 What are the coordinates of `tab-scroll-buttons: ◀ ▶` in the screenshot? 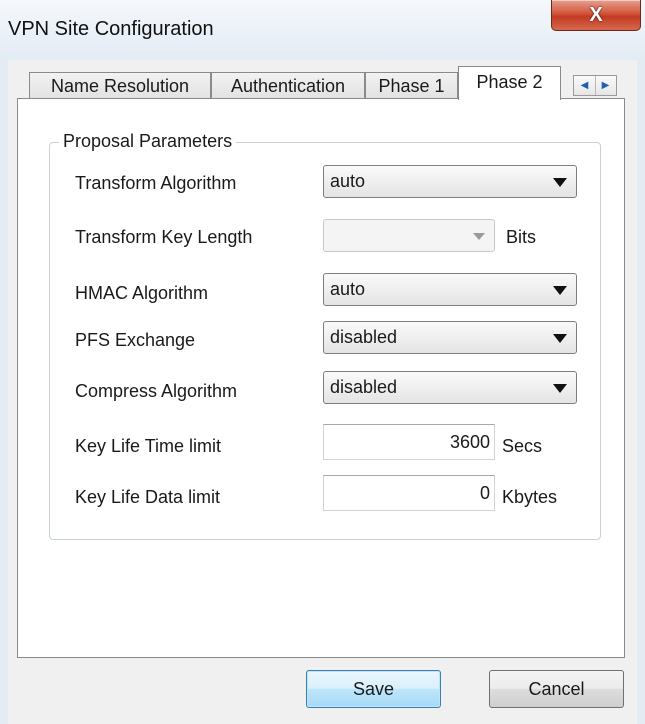 It's located at (595, 85).